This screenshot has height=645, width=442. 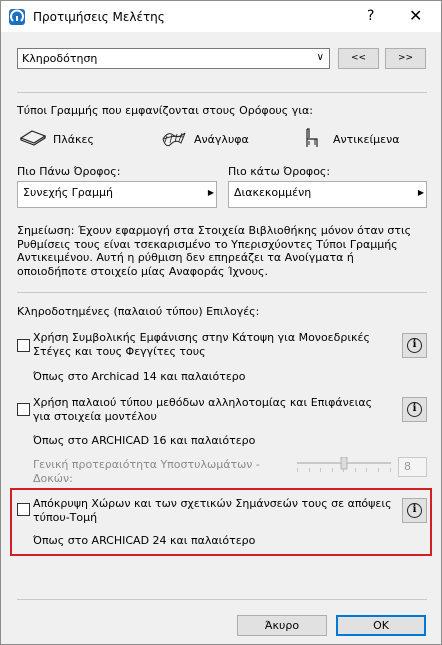 I want to click on page-selector-value: Κληροδότηση, so click(x=60, y=58).